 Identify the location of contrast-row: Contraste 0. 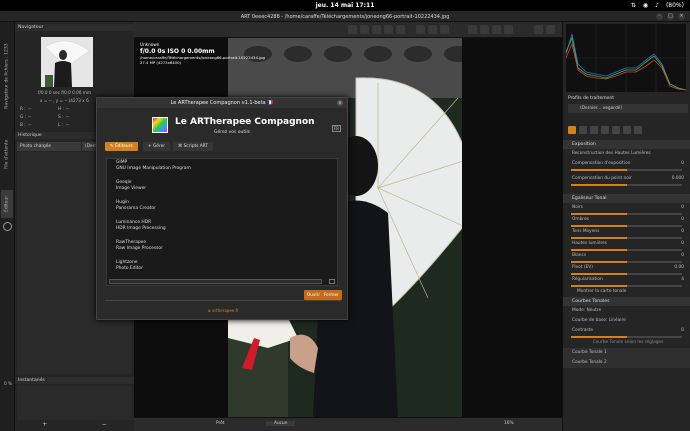
(626, 331).